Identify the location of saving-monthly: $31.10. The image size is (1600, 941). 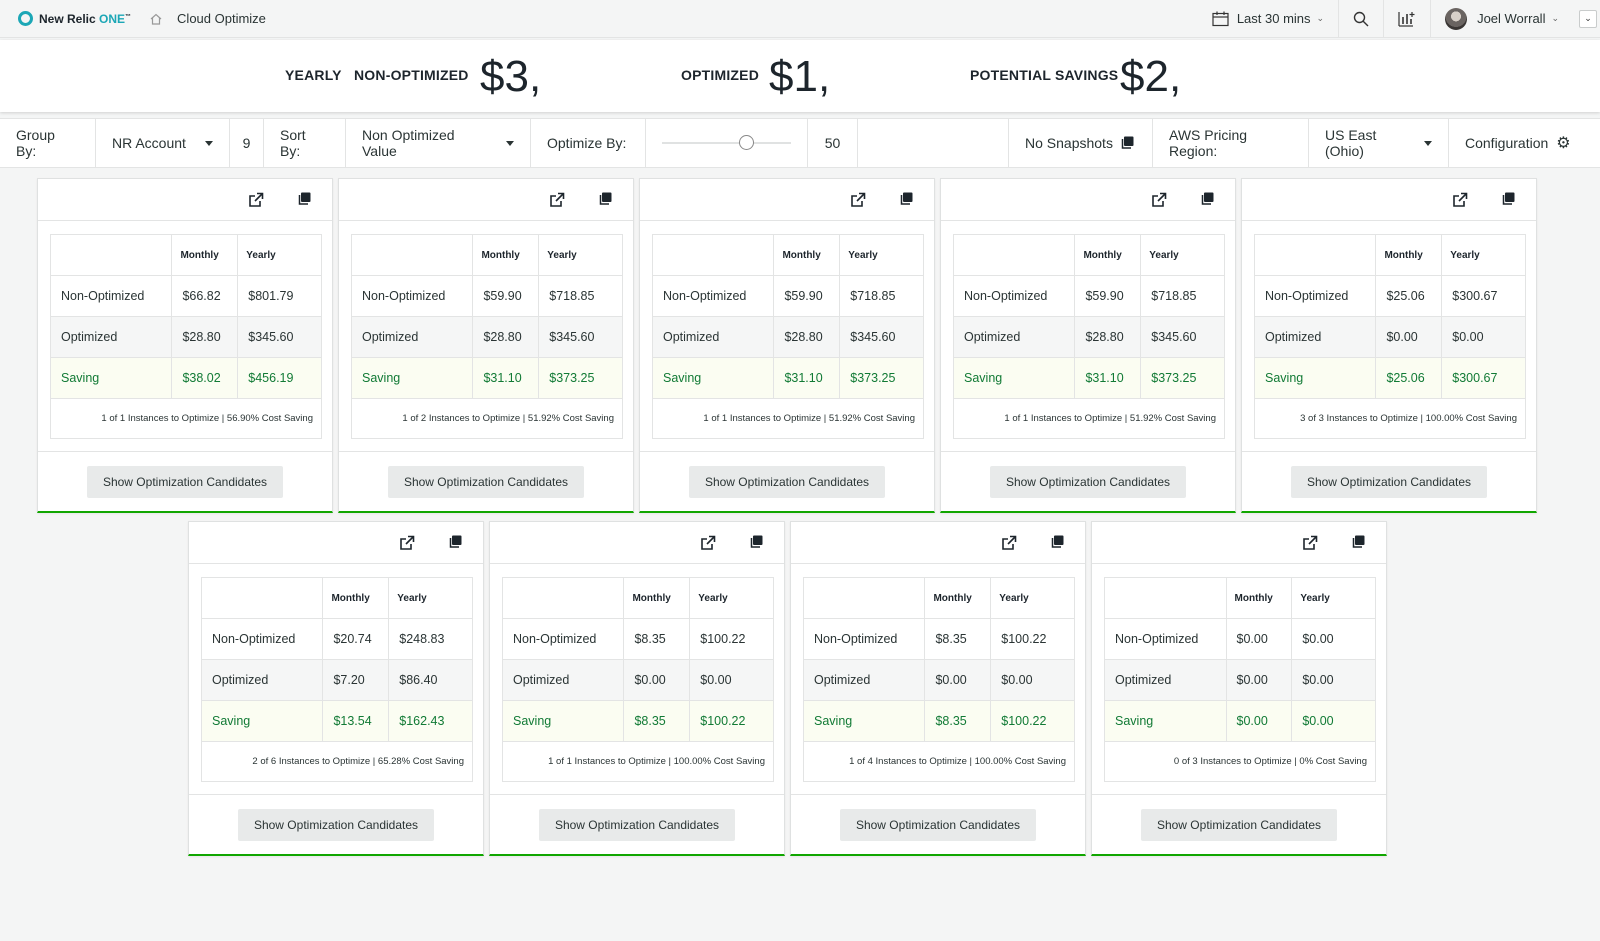
(1108, 378).